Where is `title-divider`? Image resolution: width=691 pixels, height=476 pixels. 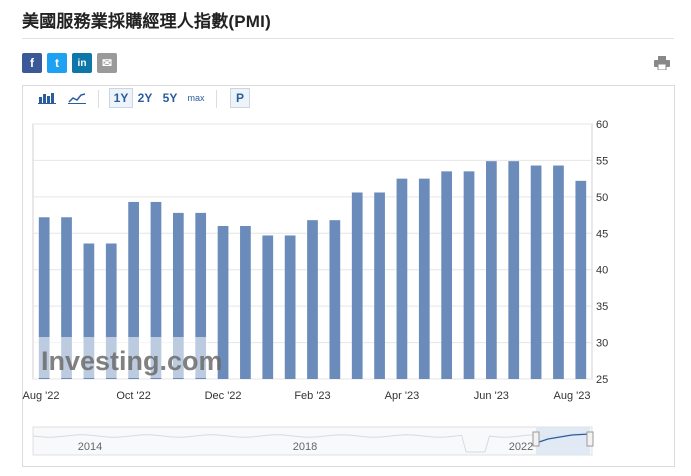 title-divider is located at coordinates (348, 38).